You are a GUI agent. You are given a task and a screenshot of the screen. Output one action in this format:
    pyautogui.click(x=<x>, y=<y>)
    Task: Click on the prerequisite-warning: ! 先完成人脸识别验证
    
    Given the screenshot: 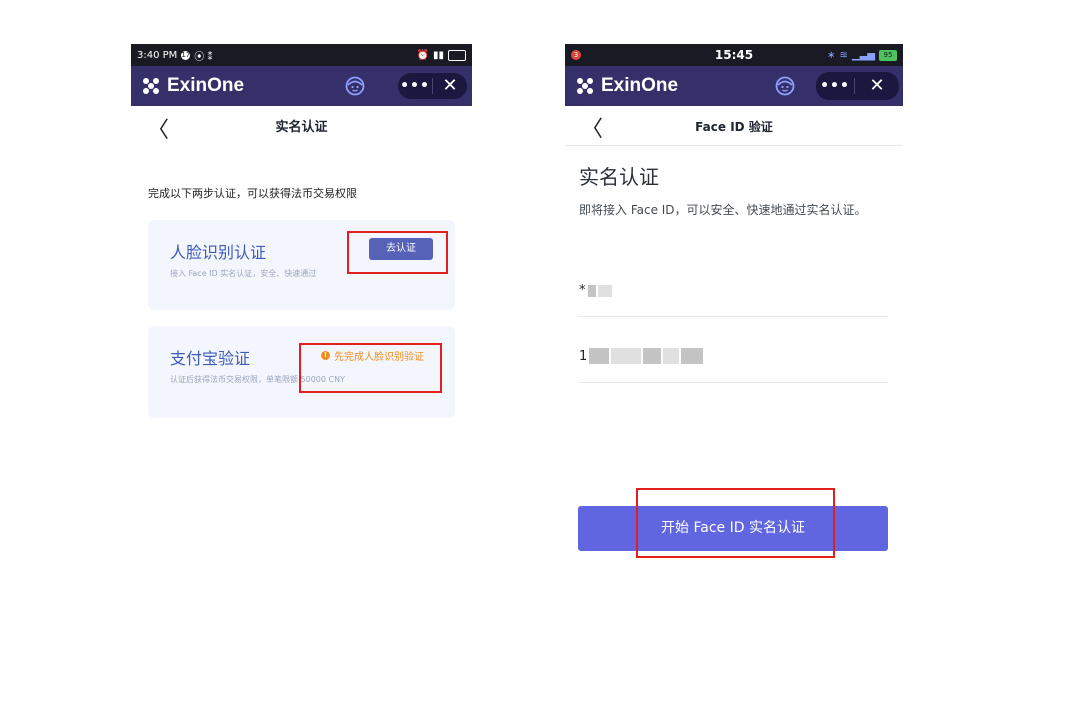 What is the action you would take?
    pyautogui.click(x=372, y=355)
    